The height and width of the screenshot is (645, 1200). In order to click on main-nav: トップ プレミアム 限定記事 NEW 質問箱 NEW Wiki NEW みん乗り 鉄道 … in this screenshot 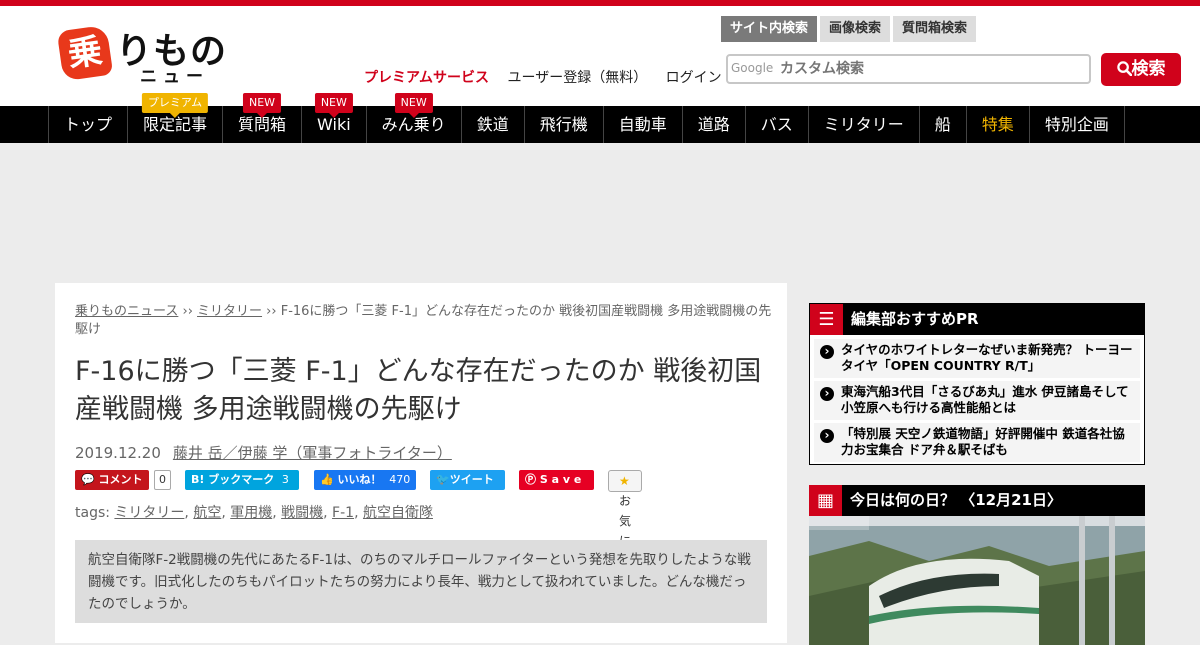, I will do `click(600, 118)`.